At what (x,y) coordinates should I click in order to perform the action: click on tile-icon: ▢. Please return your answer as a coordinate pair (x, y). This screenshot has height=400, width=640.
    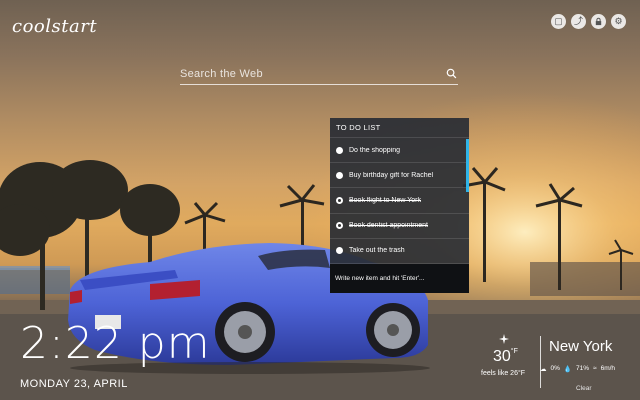
    Looking at the image, I should click on (558, 21).